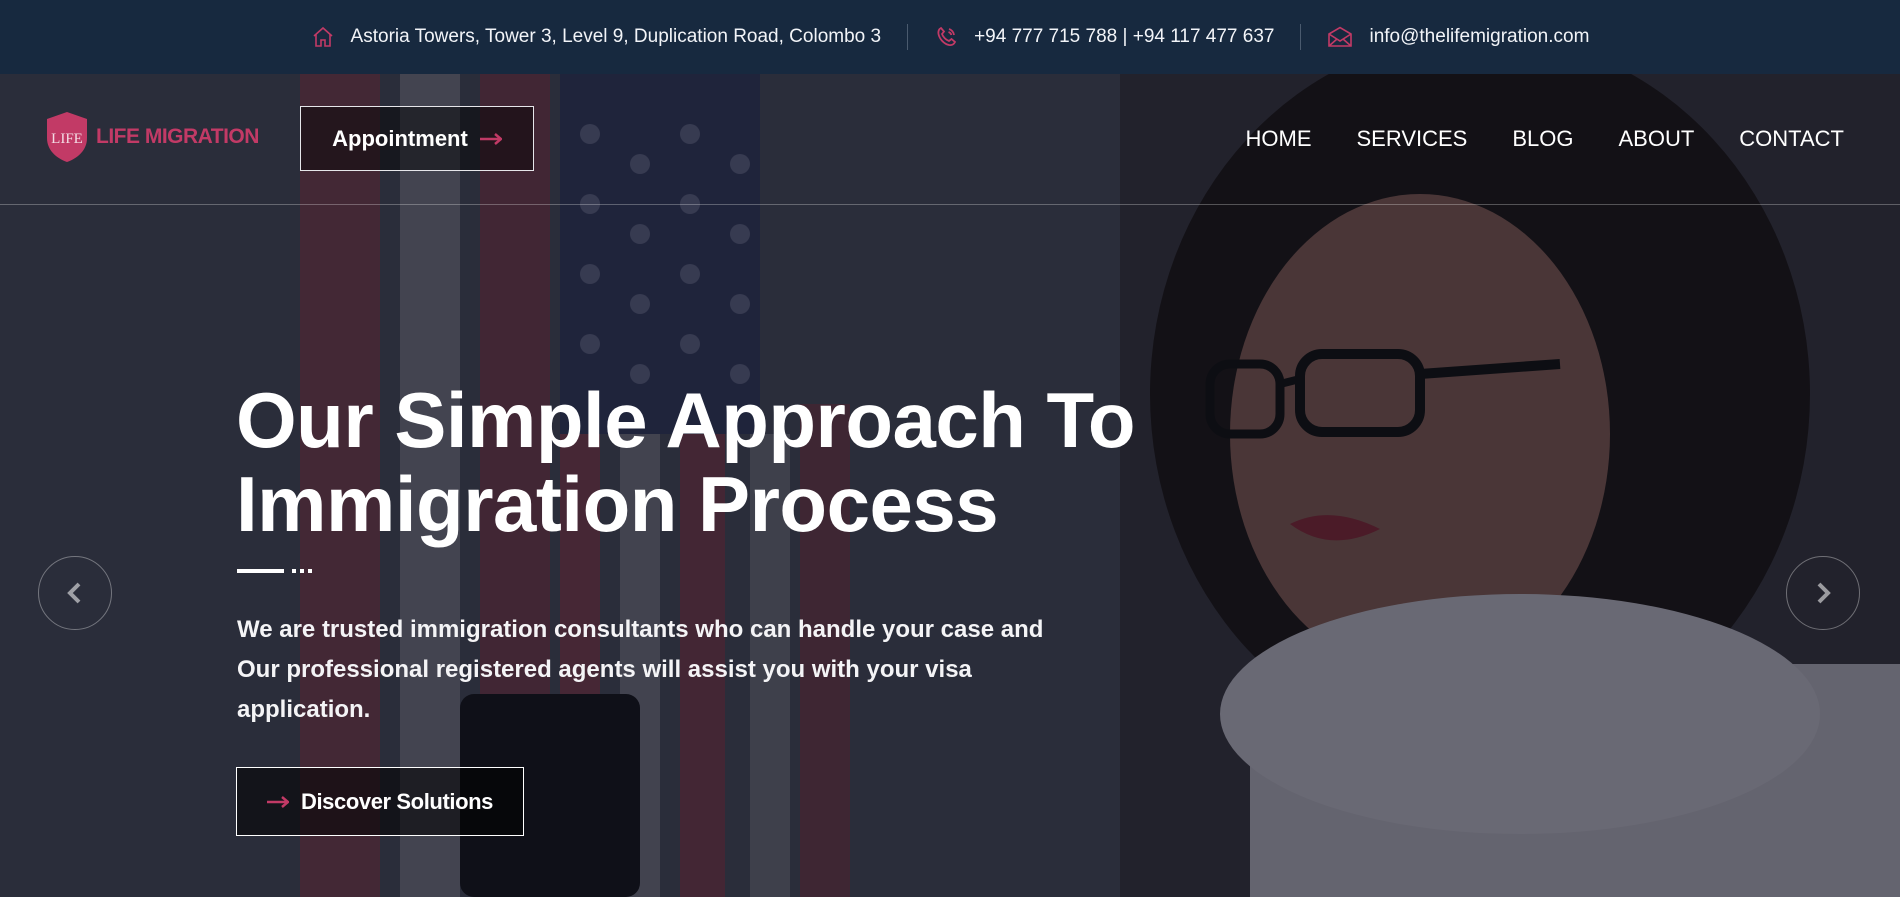 This screenshot has height=897, width=1900. What do you see at coordinates (397, 801) in the screenshot?
I see `cta-label: Discover Solutions` at bounding box center [397, 801].